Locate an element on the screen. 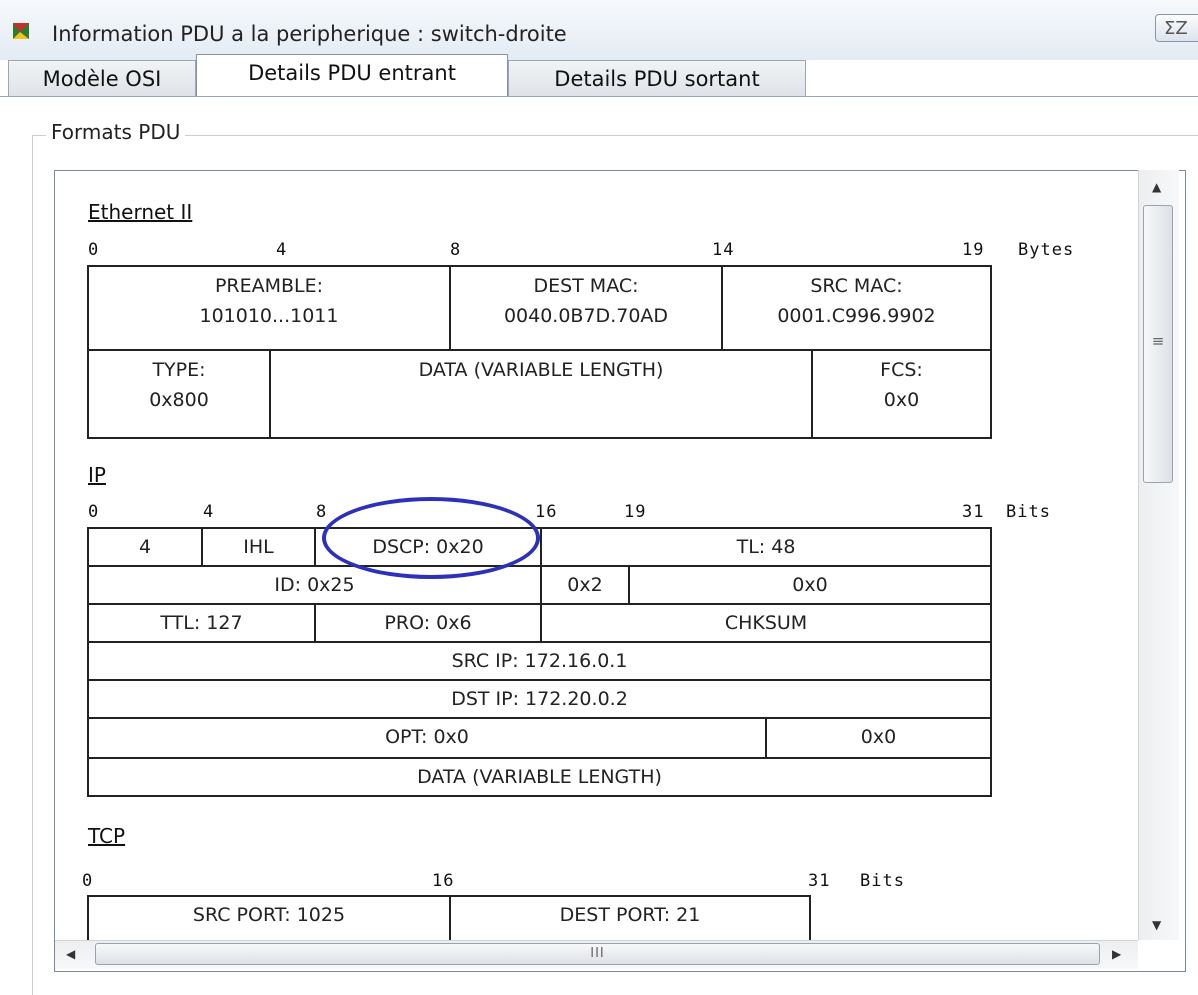  ethernet-scale-mark: 4 is located at coordinates (282, 250).